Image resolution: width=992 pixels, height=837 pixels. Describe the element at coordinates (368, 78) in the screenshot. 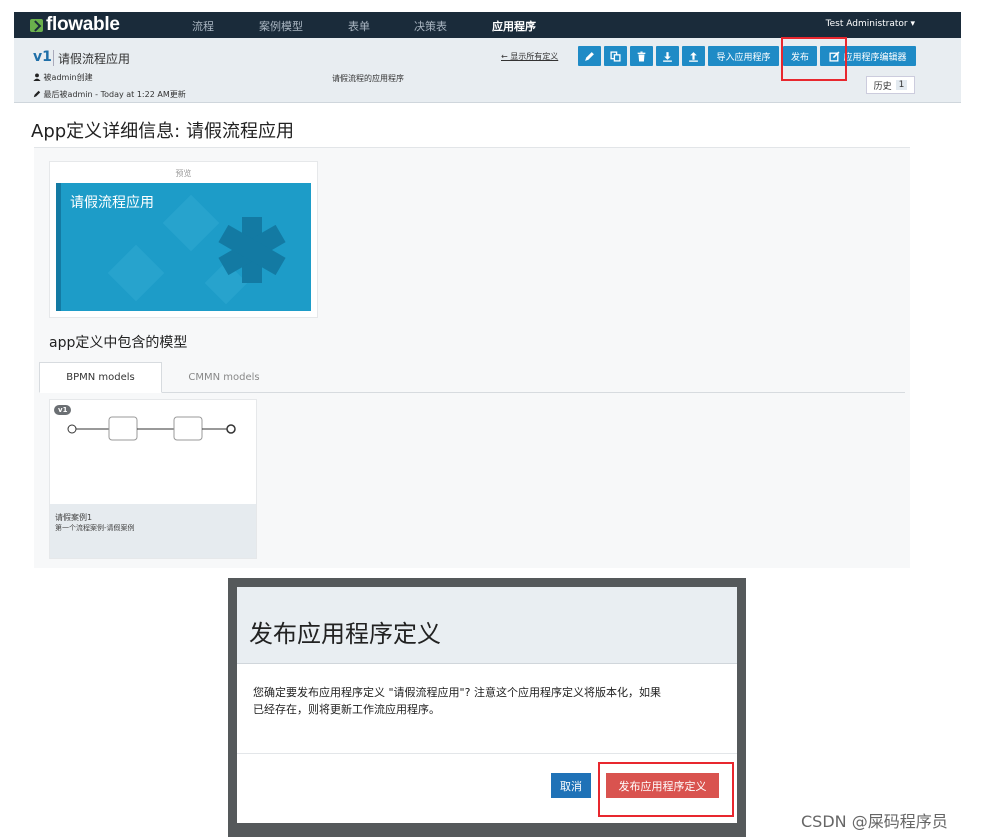

I see `app-description: 请假流程的应用程序` at that location.